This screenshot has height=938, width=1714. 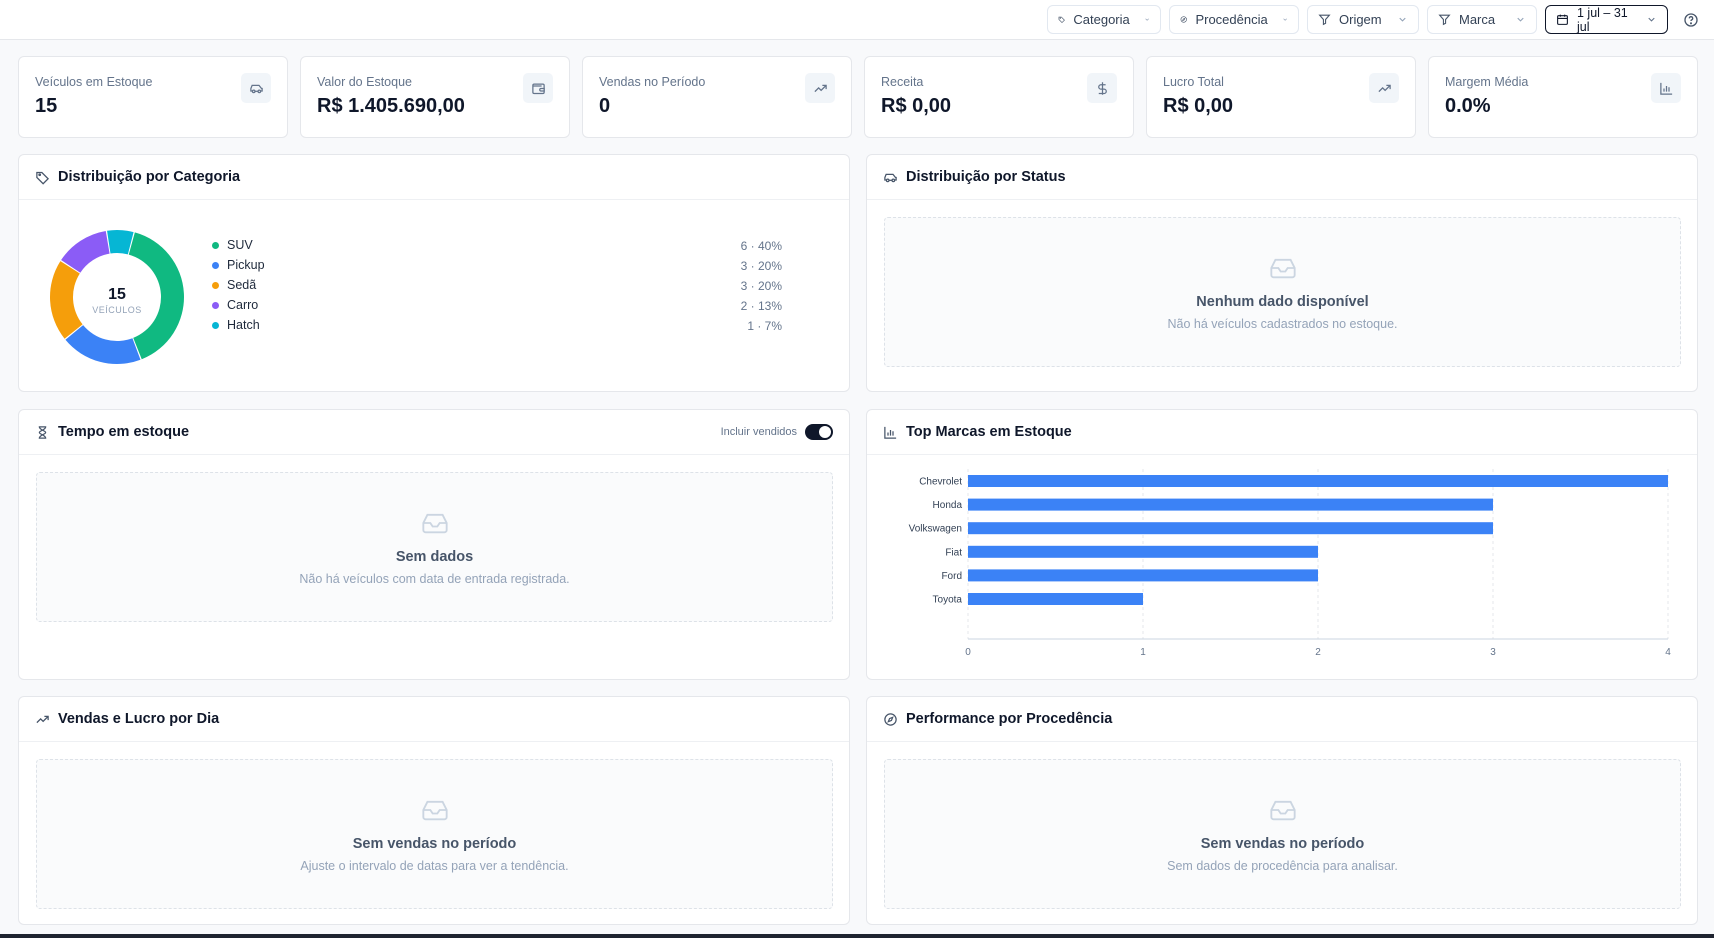 I want to click on legend-item: Pickup 3 · 20%, so click(x=497, y=265).